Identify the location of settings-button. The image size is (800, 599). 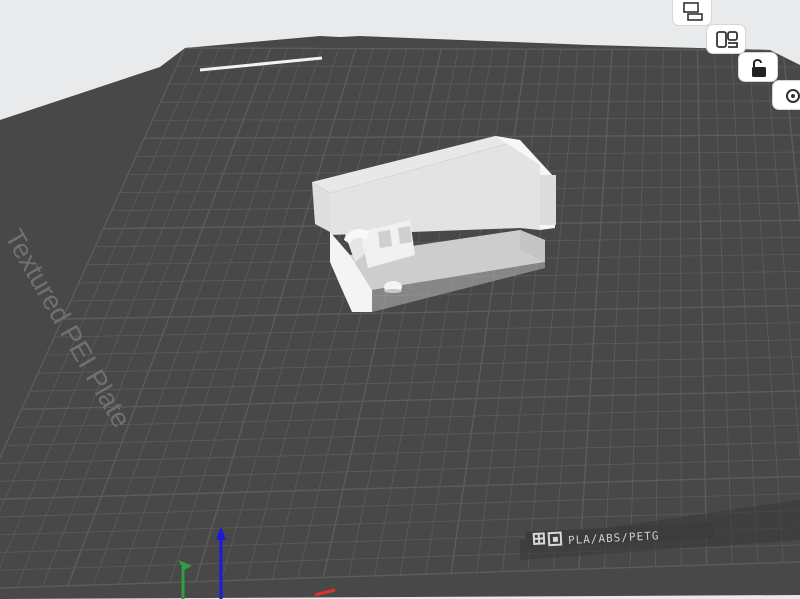
(786, 95).